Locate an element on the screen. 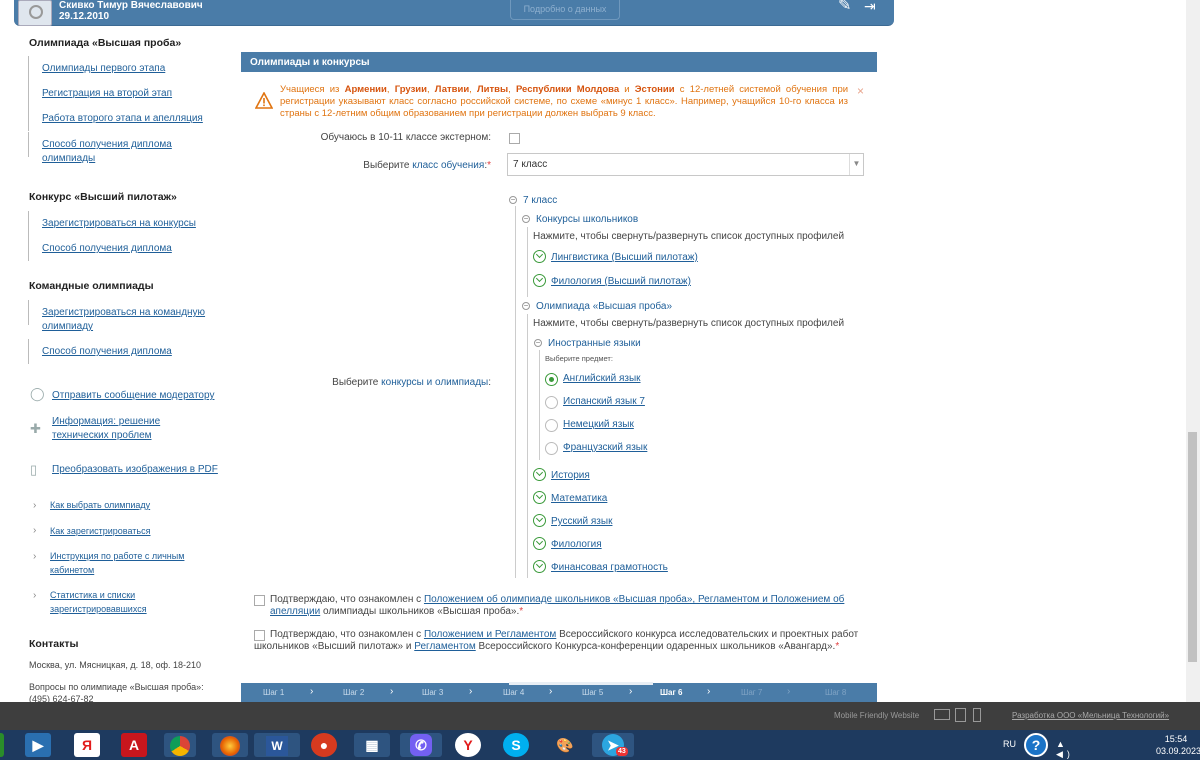 Image resolution: width=1200 pixels, height=760 pixels. media-player-icon: ▶ is located at coordinates (38, 745).